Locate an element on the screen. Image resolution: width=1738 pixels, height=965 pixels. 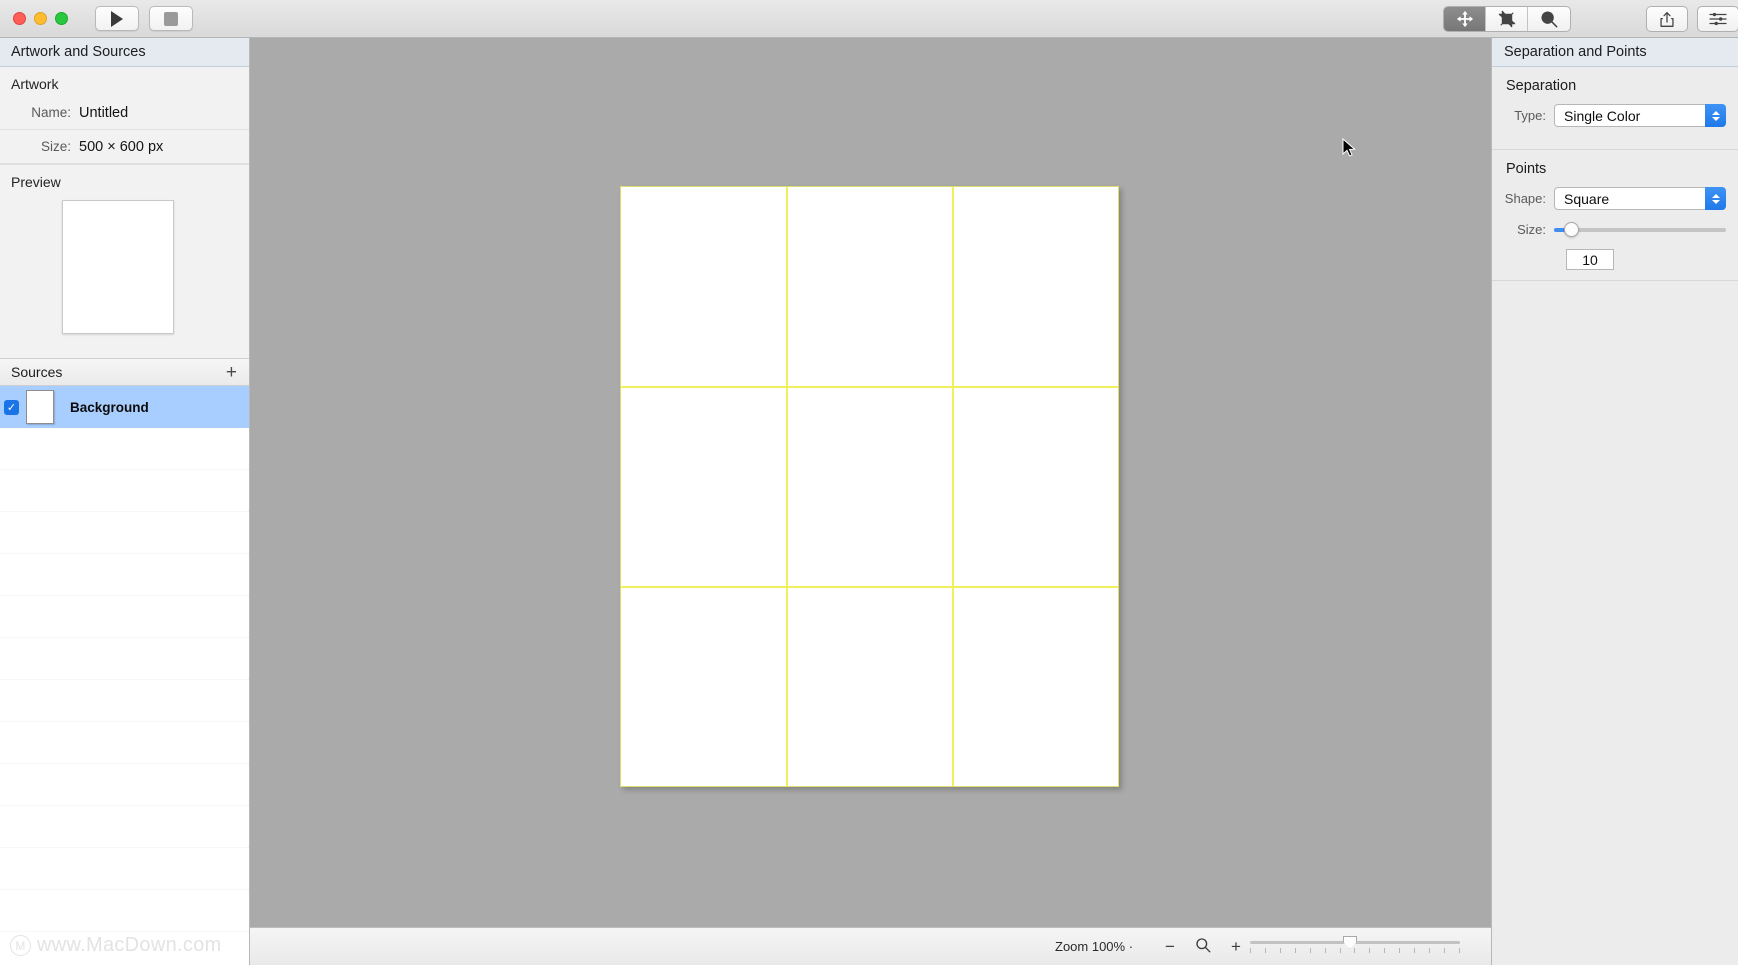
artwork-size-value: 500 × 600 px is located at coordinates (121, 146).